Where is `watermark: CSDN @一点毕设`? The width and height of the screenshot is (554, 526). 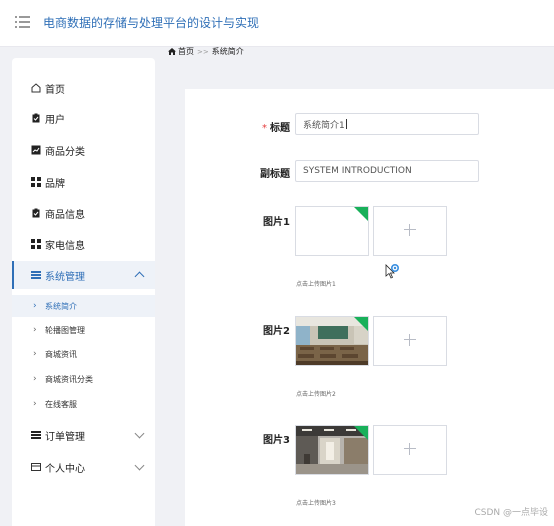 watermark: CSDN @一点毕设 is located at coordinates (511, 513).